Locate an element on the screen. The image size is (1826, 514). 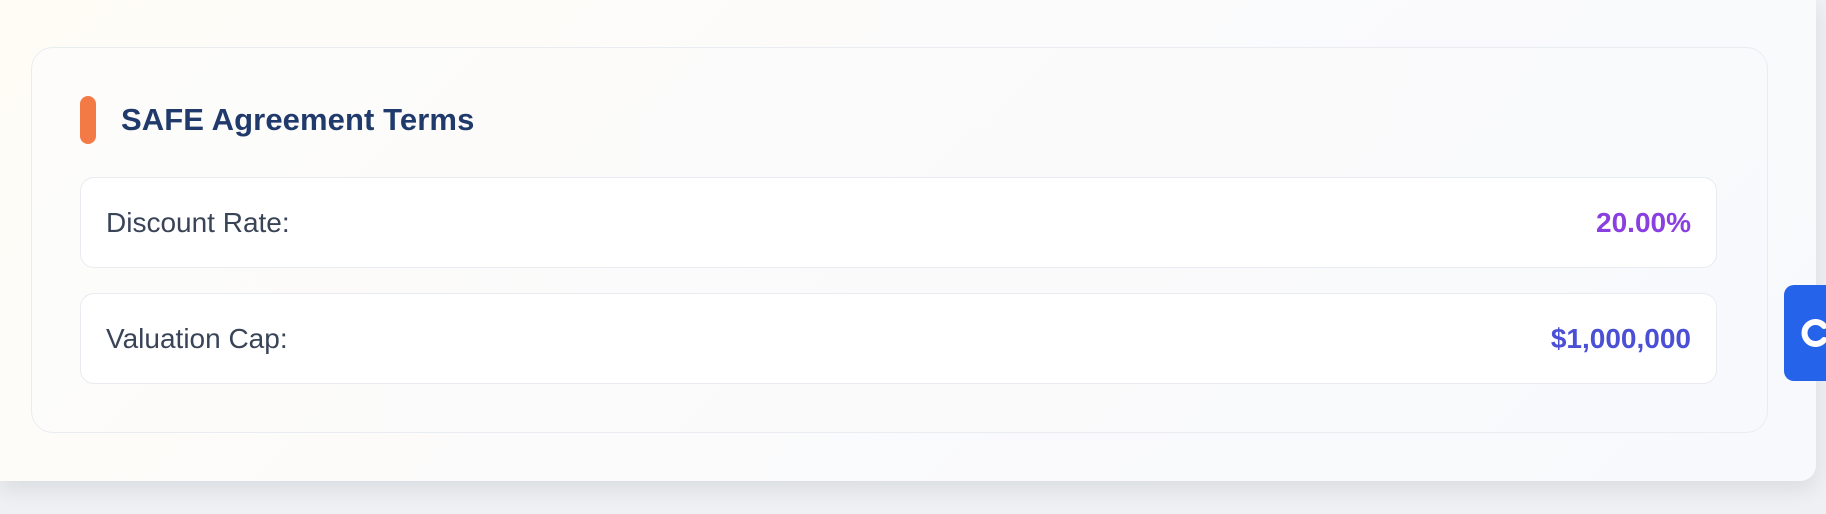
side-action-button is located at coordinates (1805, 333).